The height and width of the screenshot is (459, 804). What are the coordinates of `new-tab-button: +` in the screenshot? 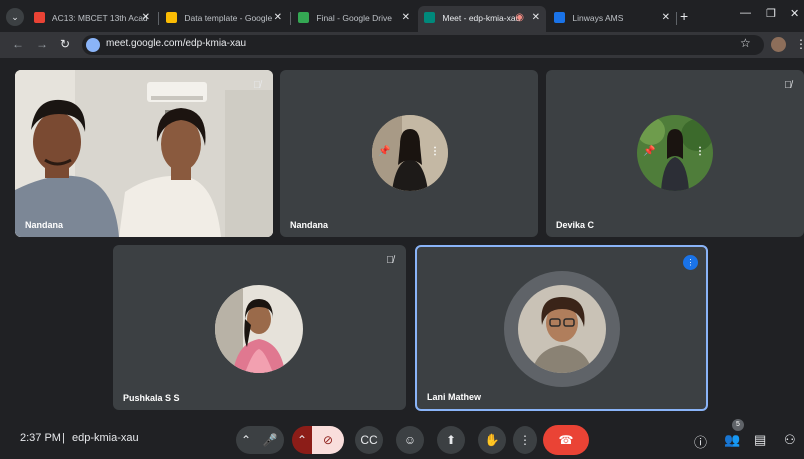 It's located at (684, 16).